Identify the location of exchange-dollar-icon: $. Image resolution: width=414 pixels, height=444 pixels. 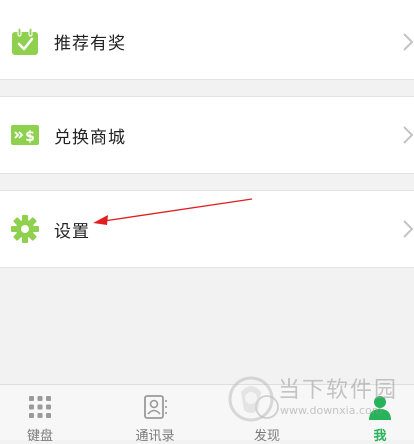
(25, 135).